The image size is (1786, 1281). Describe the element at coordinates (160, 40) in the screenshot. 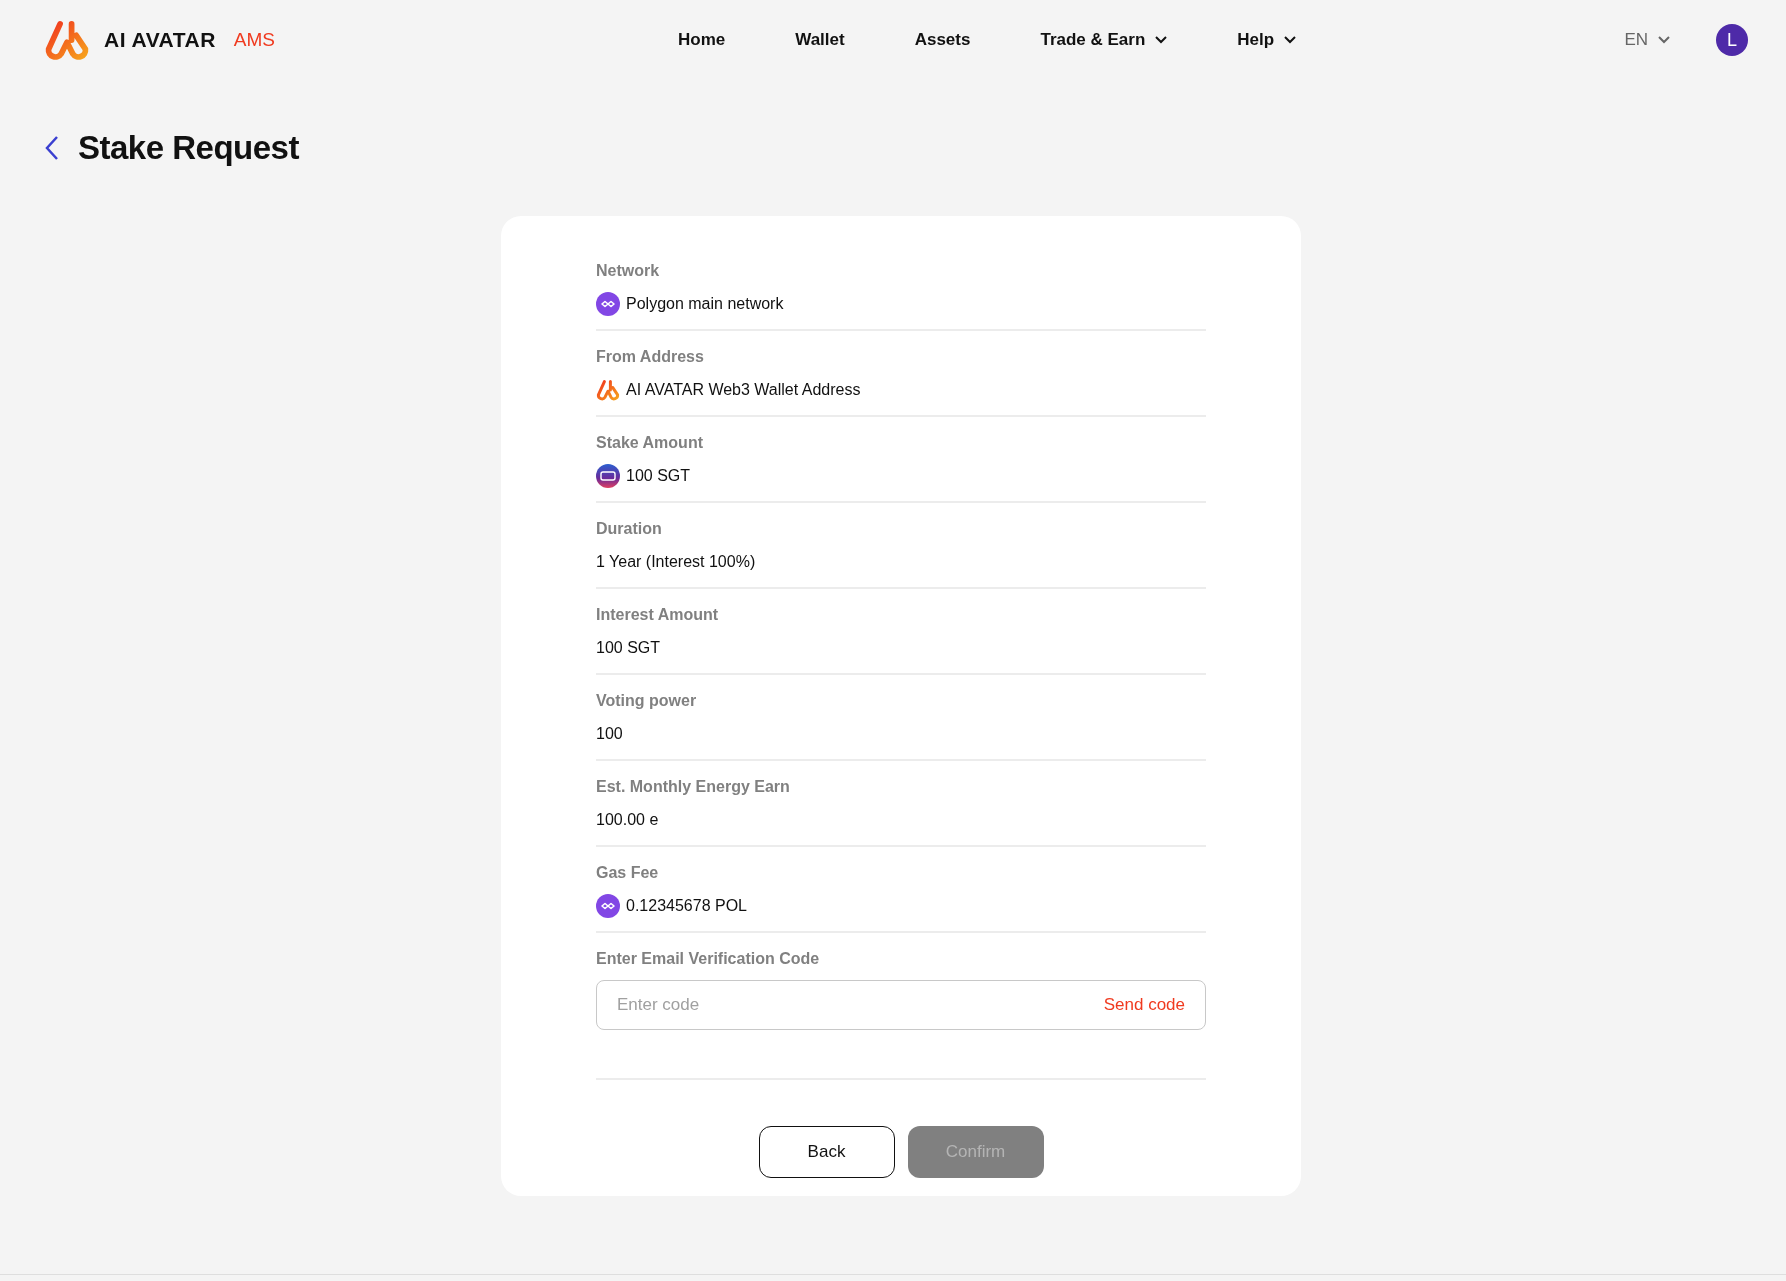

I see `brand-name: AI AVATAR` at that location.